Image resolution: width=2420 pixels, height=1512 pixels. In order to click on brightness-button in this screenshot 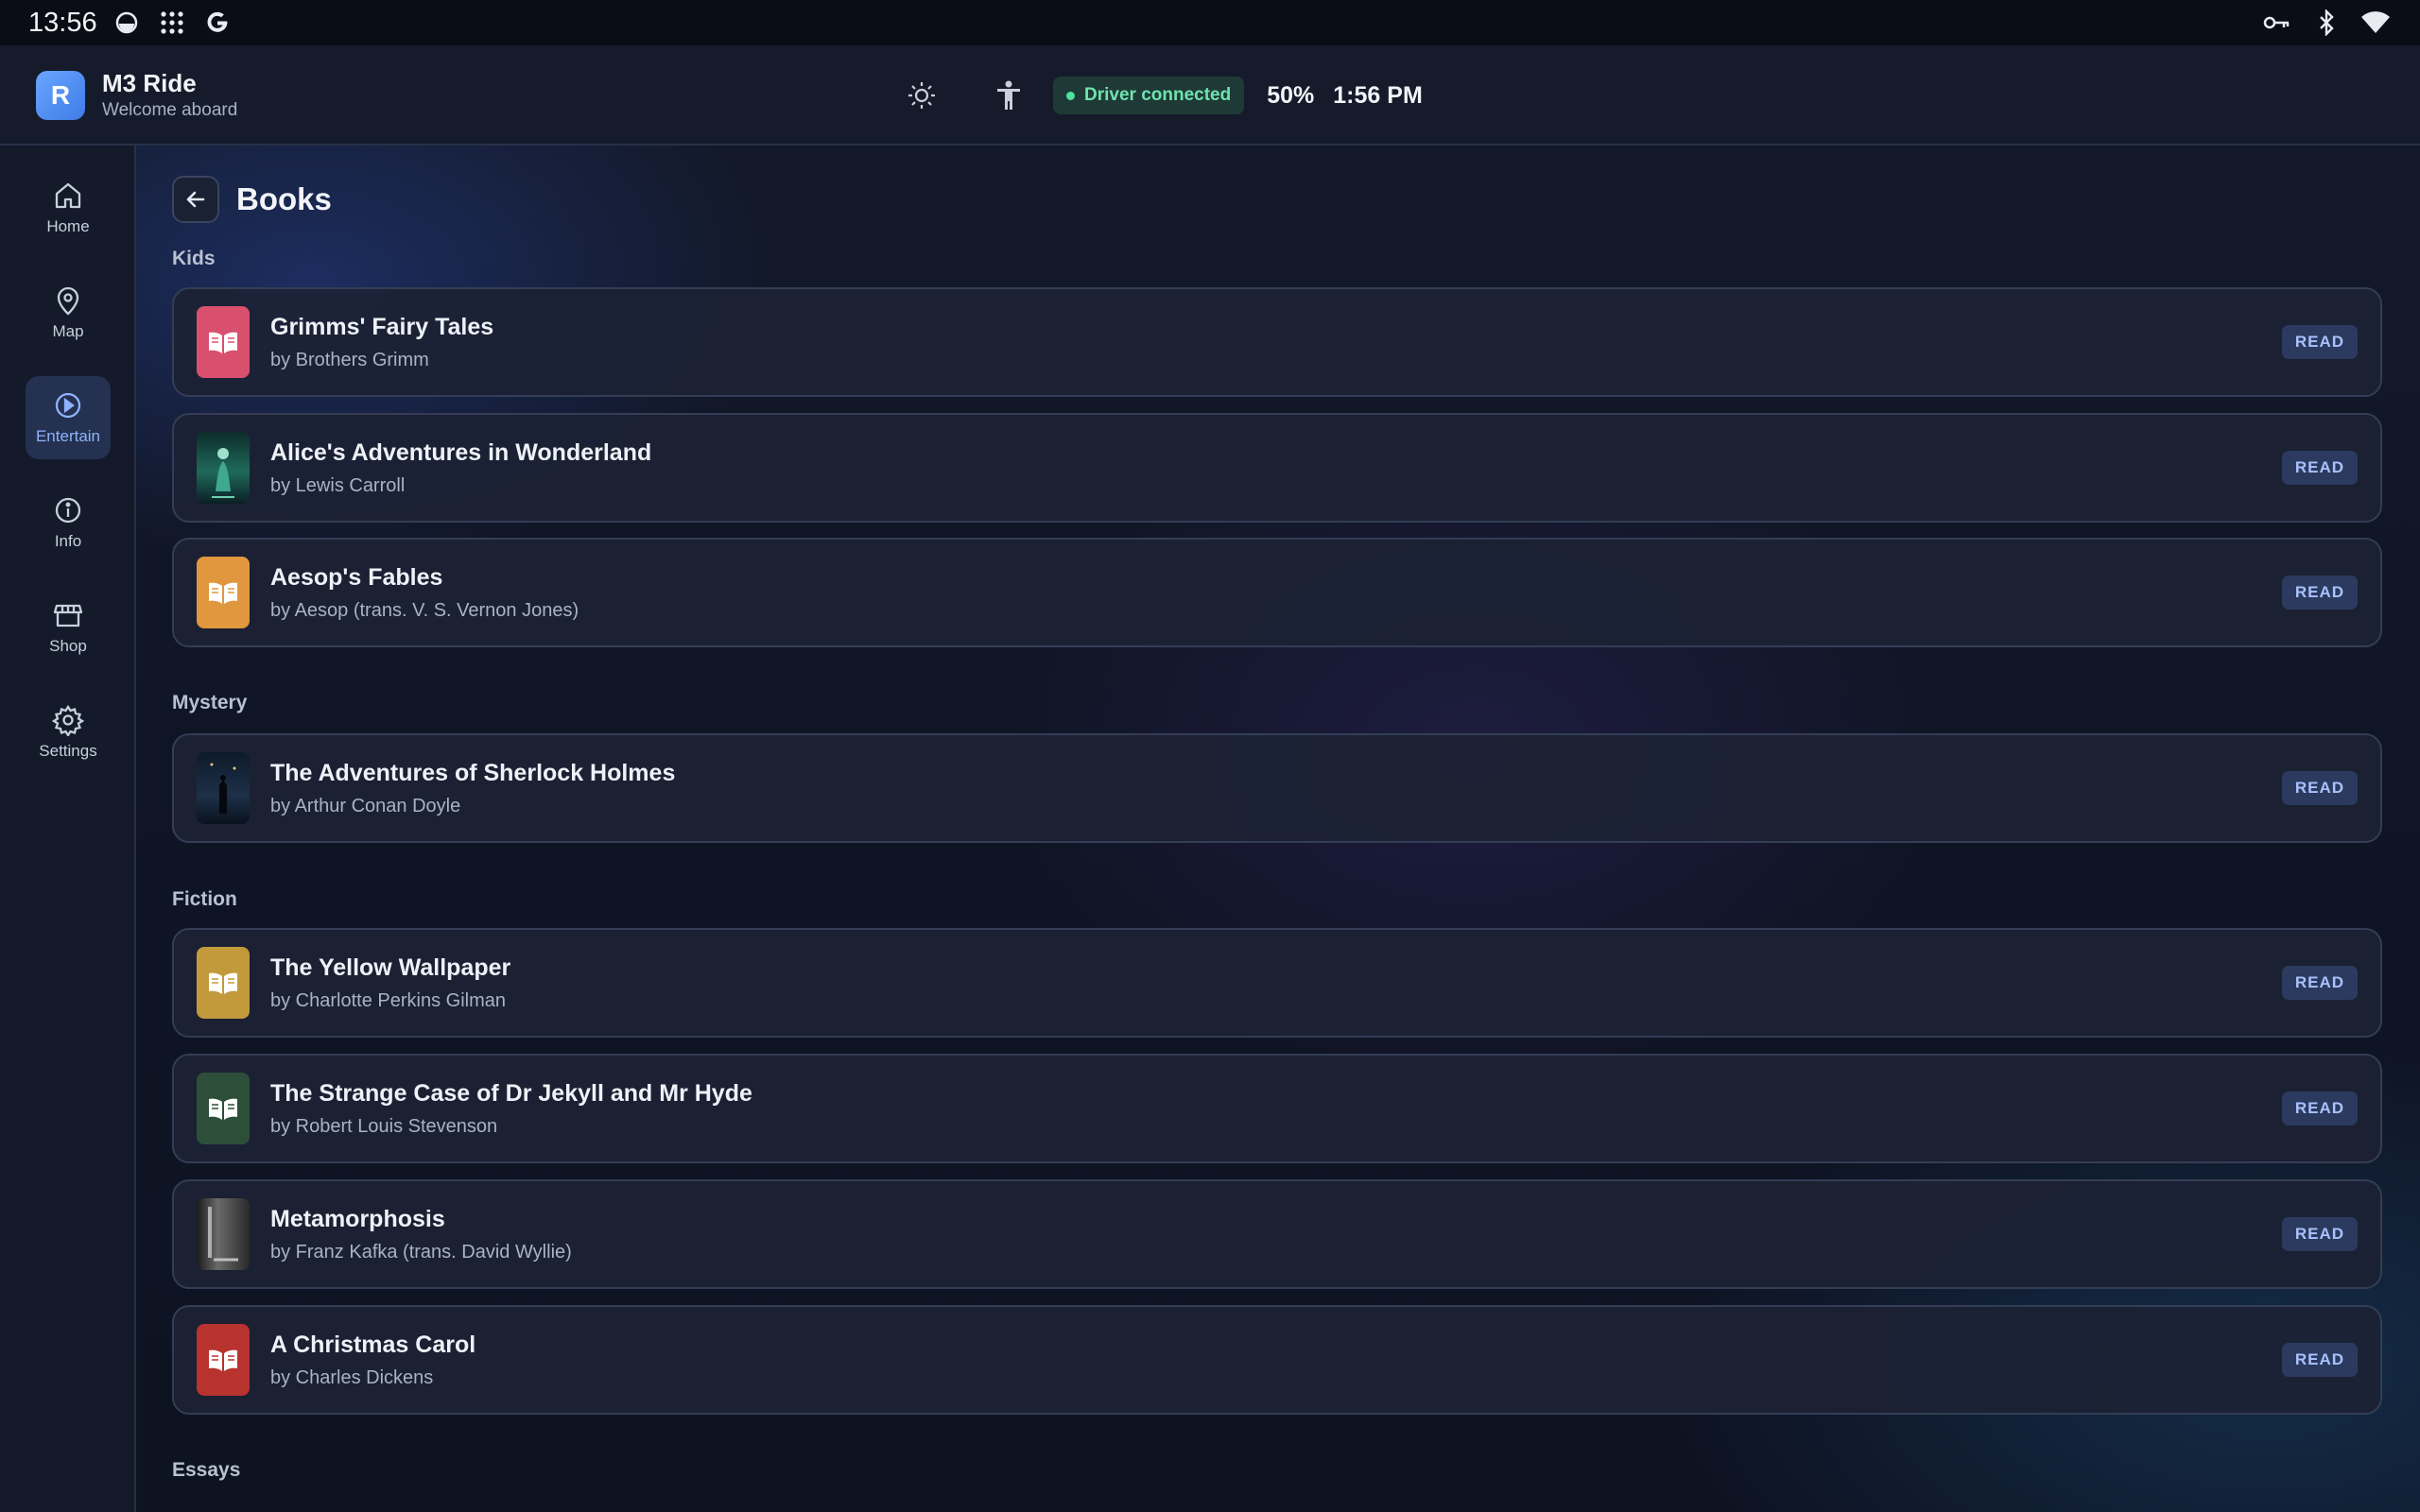, I will do `click(921, 95)`.